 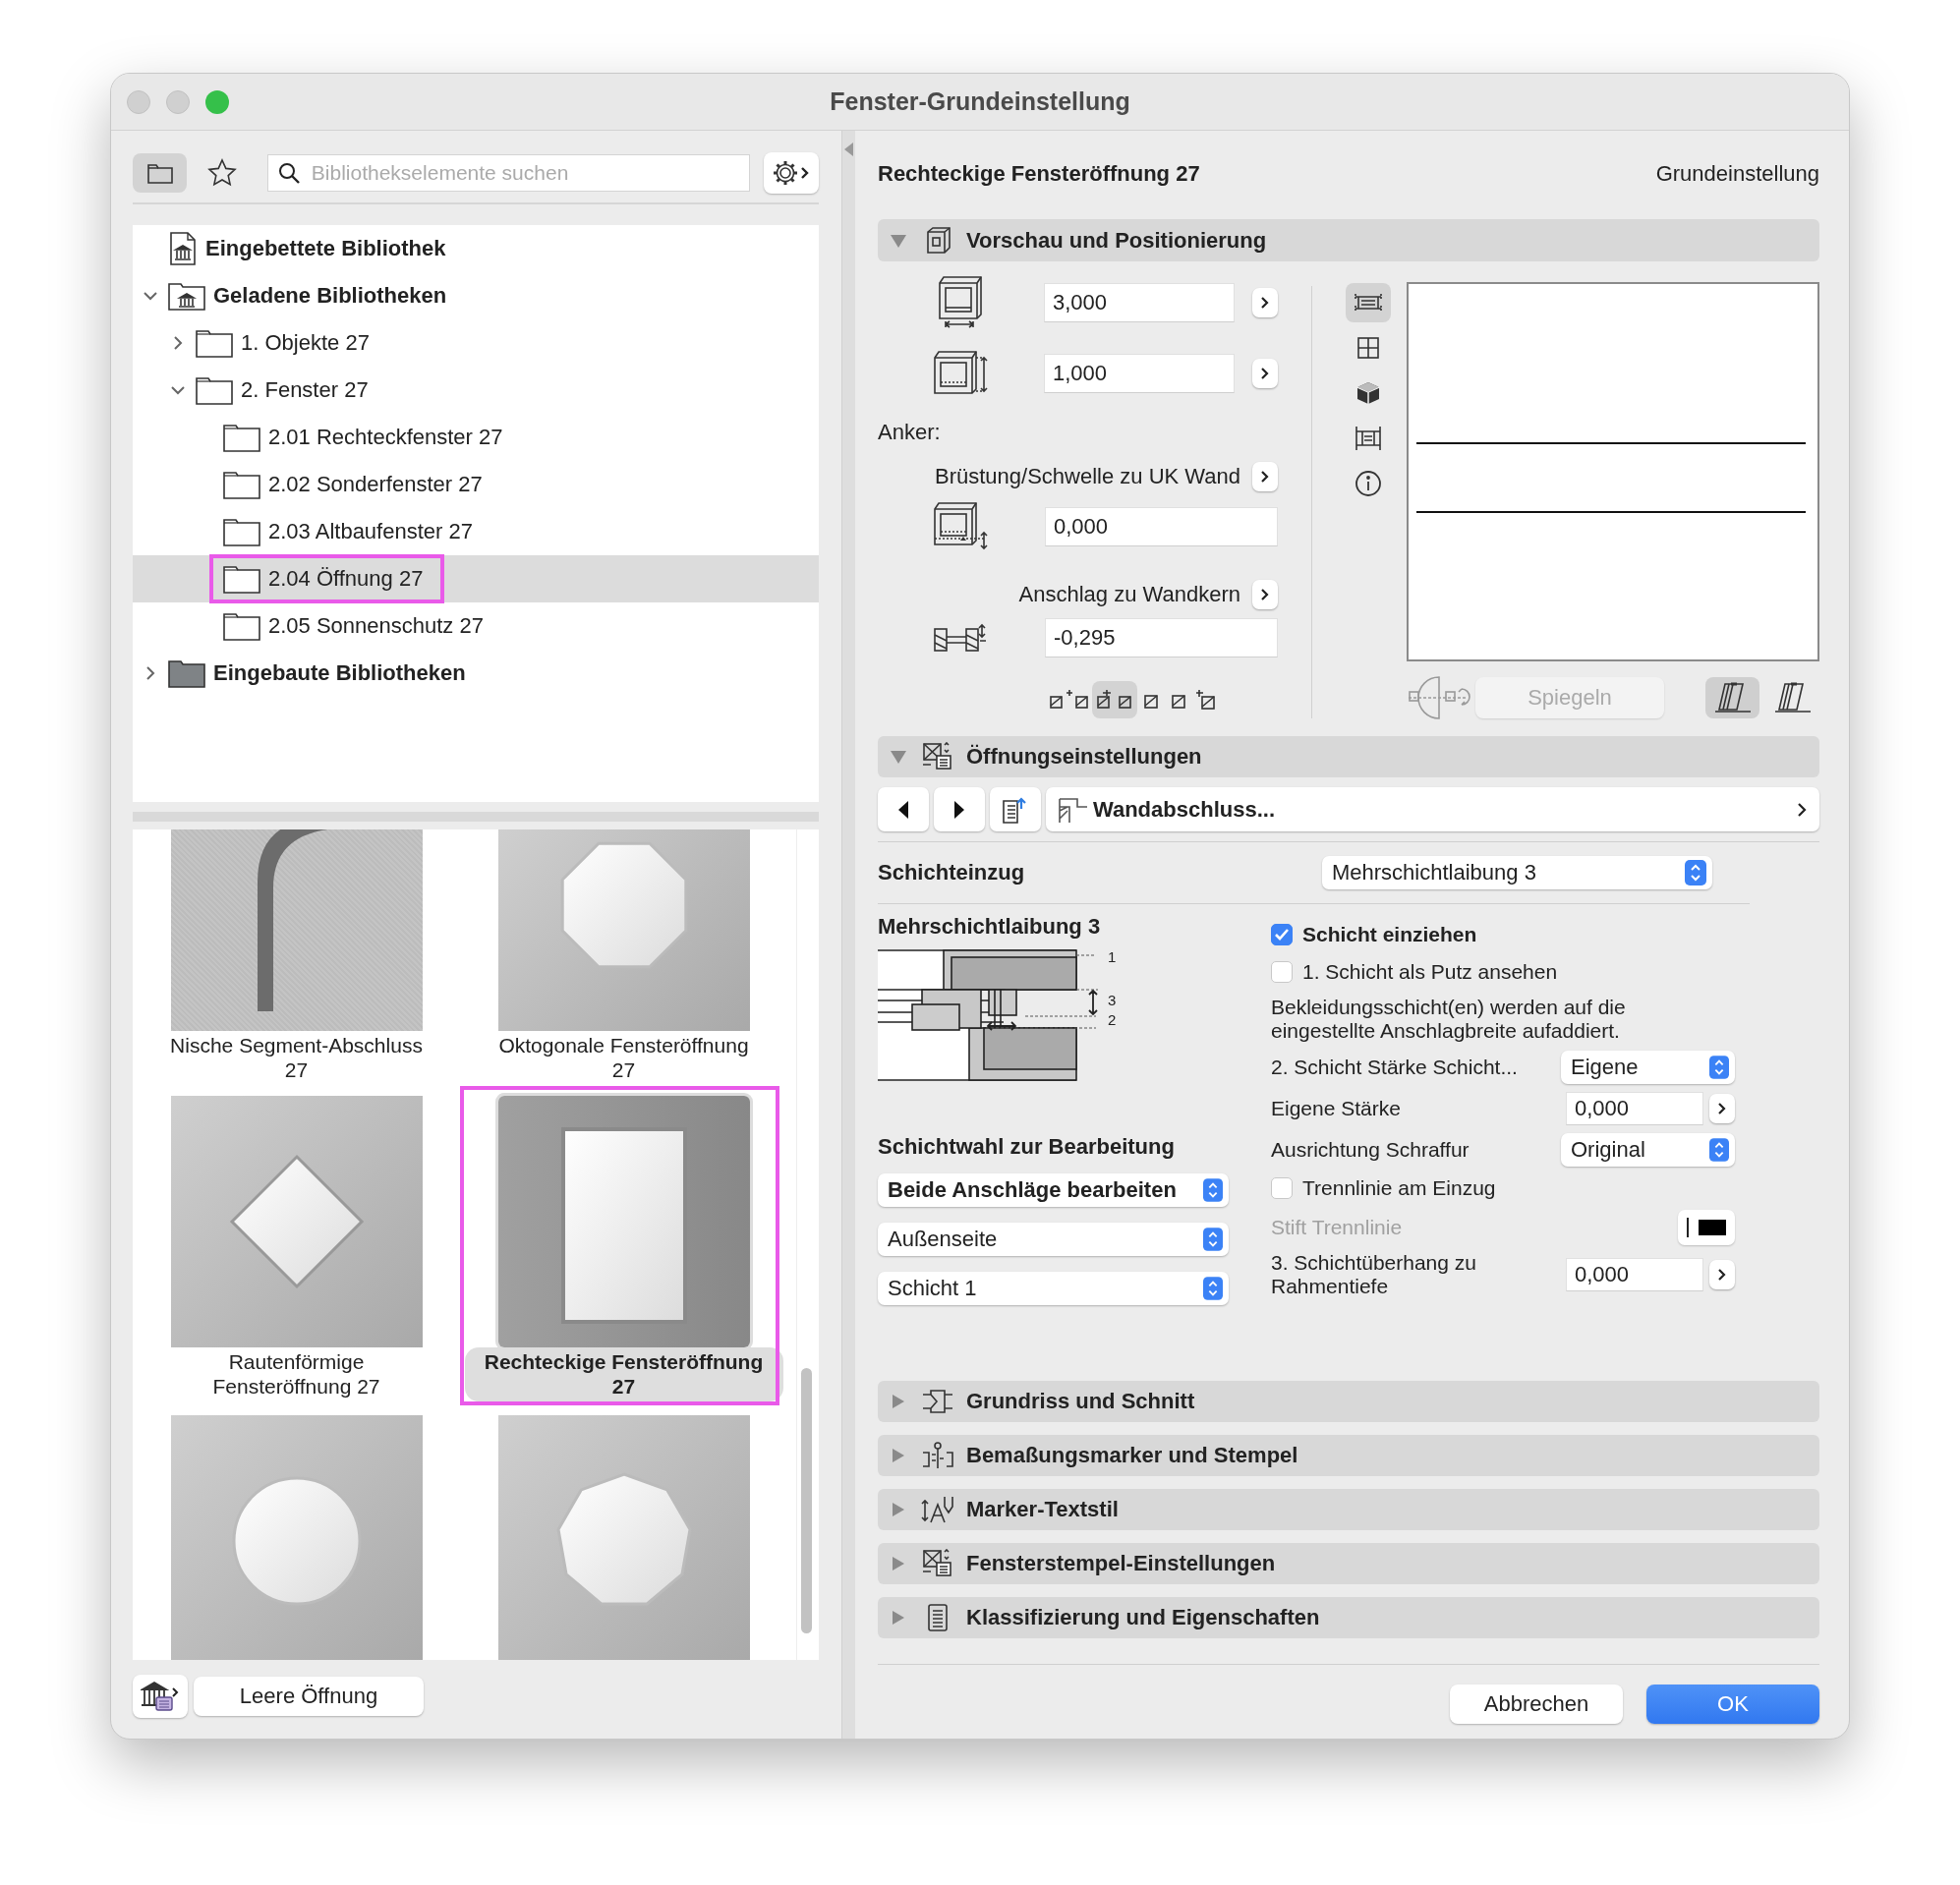 I want to click on section-header: Klassifizierung und Eigenschaften, so click(x=1349, y=1617).